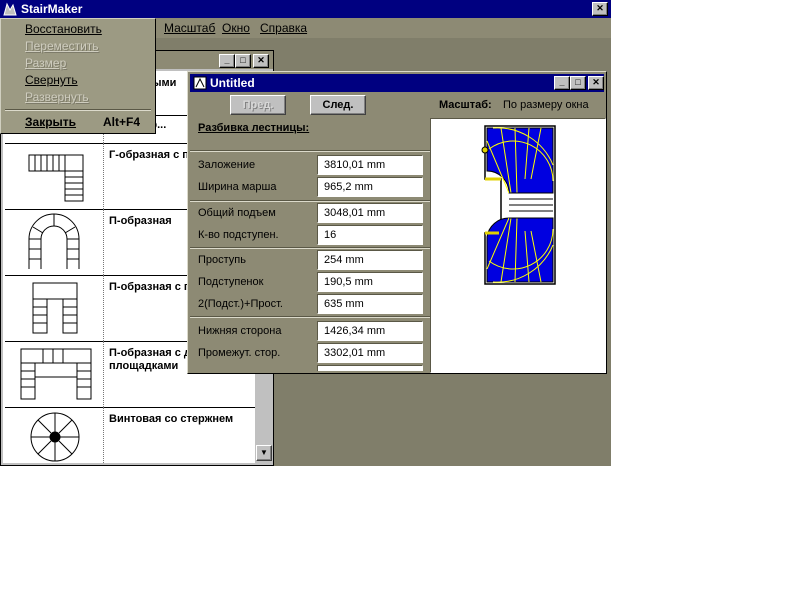  Describe the element at coordinates (57, 97) in the screenshot. I see `sysmenu-maximize: Развернуть` at that location.